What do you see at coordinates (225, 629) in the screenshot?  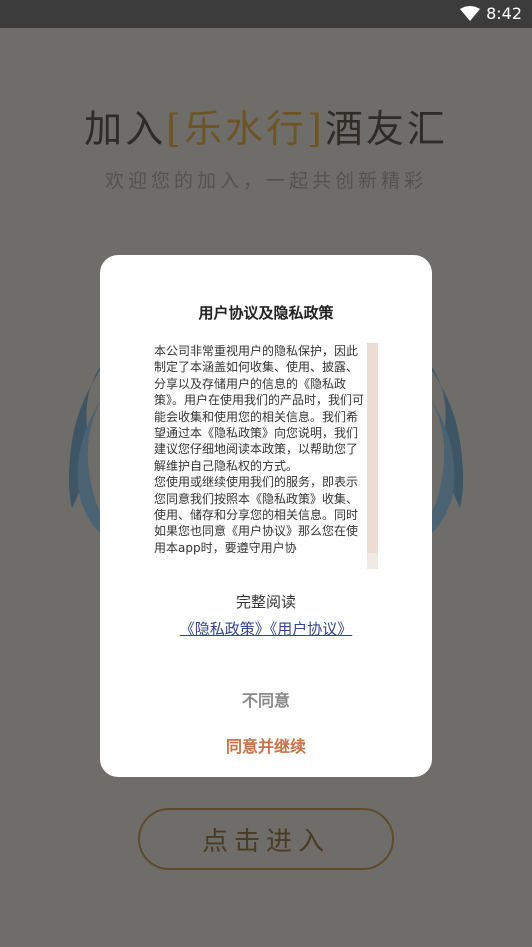 I see `privacy-policy-link: 《隐私政策》` at bounding box center [225, 629].